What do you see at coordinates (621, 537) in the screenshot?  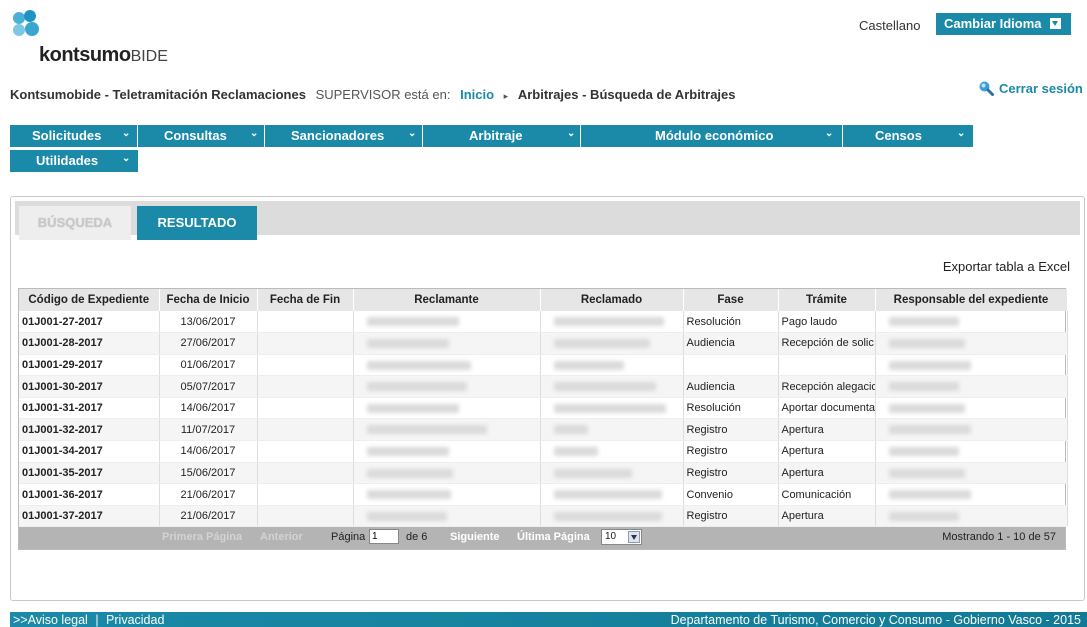 I see `page-size-select: 10` at bounding box center [621, 537].